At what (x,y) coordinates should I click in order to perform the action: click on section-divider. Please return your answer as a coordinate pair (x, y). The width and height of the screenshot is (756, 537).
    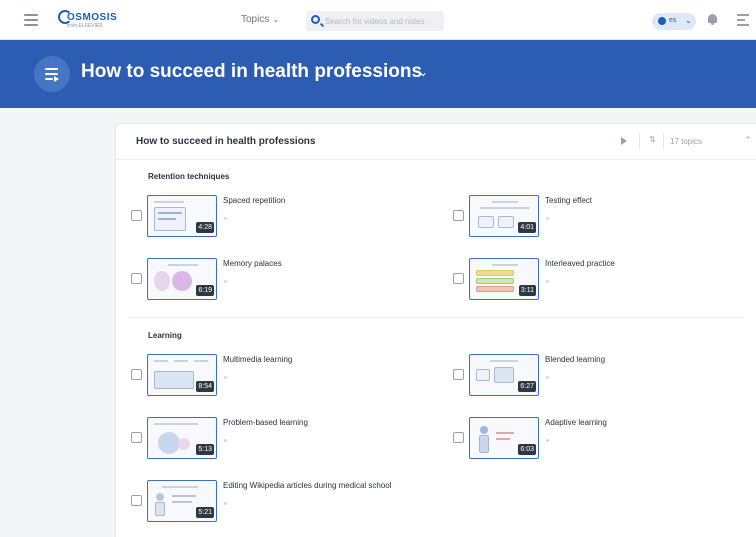
    Looking at the image, I should click on (436, 317).